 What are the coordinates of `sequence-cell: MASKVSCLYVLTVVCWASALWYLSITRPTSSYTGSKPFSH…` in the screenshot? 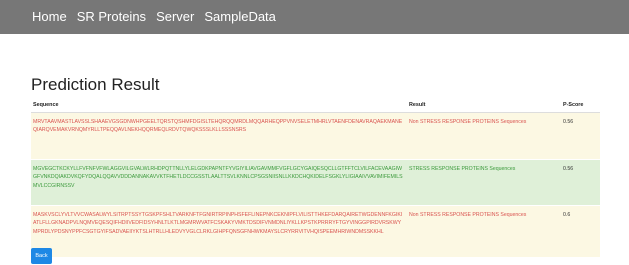 It's located at (219, 231).